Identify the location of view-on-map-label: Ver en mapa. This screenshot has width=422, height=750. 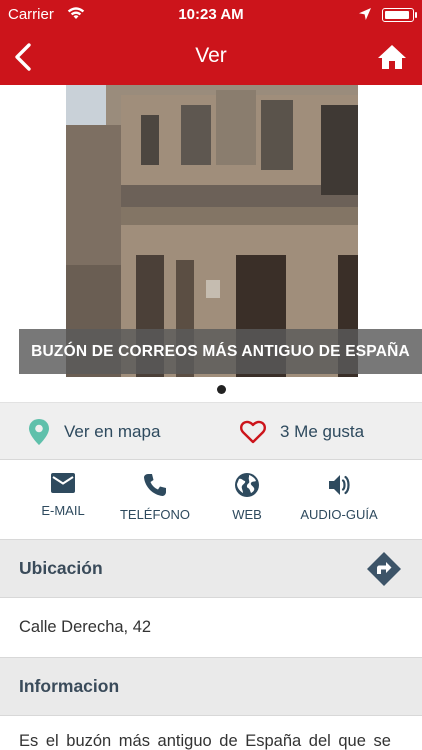
(112, 431).